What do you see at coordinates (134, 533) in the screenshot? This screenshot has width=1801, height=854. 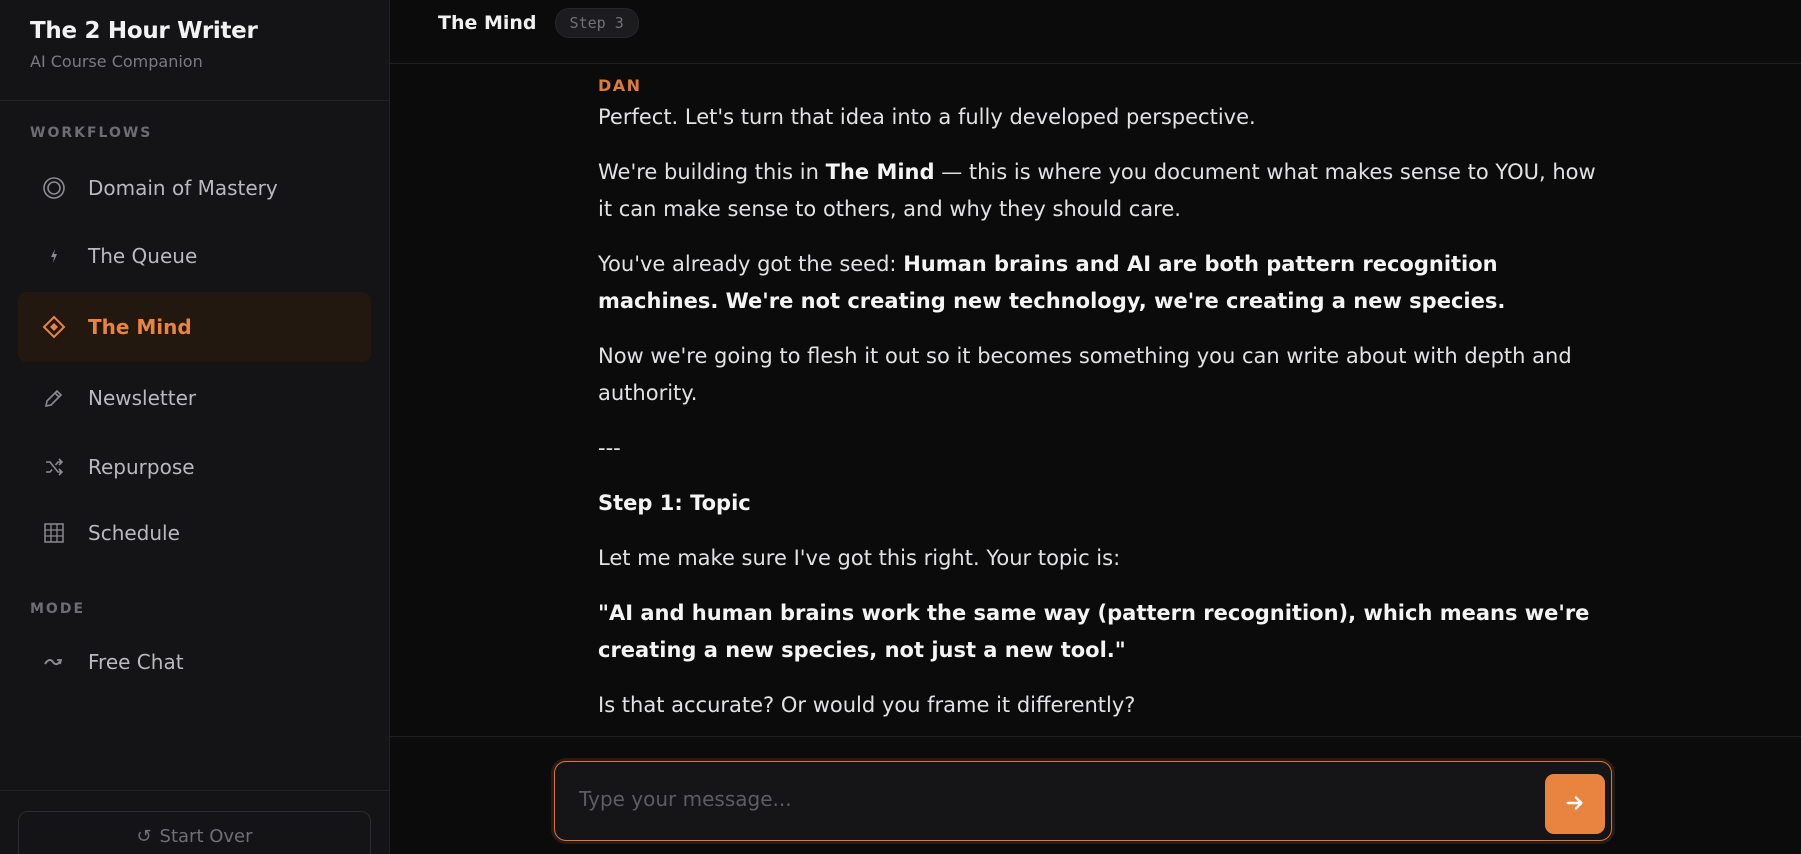 I see `sidebar-item-label: Schedule` at bounding box center [134, 533].